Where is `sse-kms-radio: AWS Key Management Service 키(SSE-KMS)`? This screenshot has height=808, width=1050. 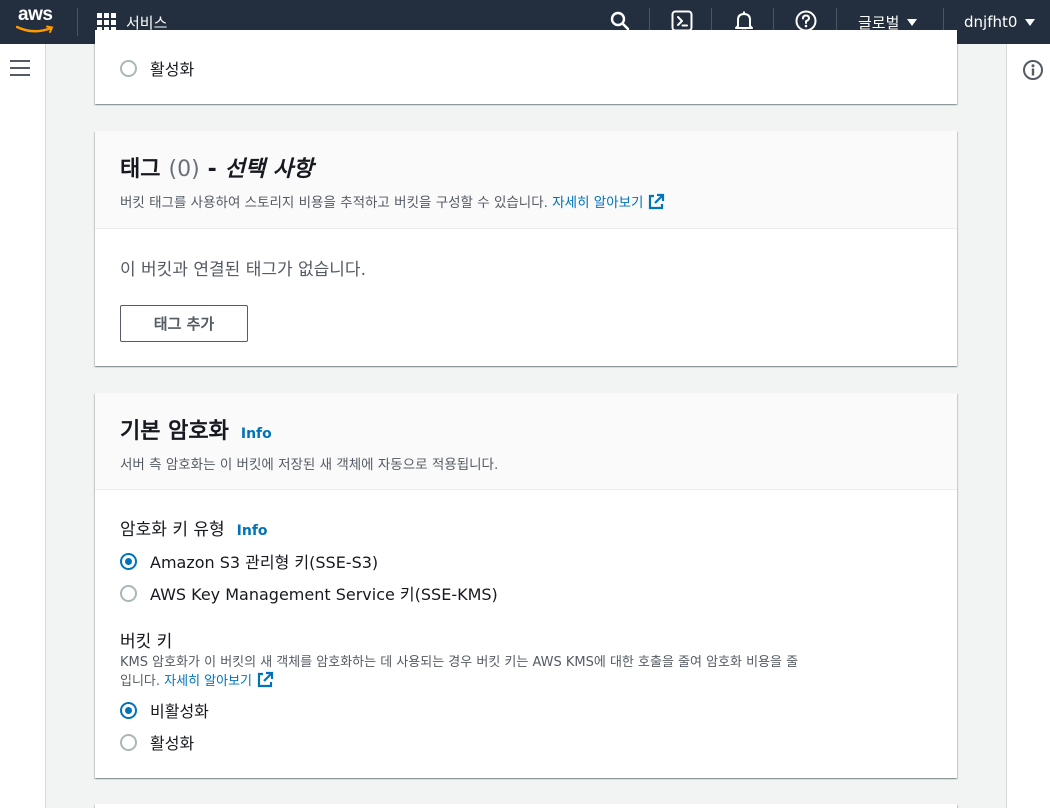 sse-kms-radio: AWS Key Management Service 키(SSE-KMS) is located at coordinates (309, 593).